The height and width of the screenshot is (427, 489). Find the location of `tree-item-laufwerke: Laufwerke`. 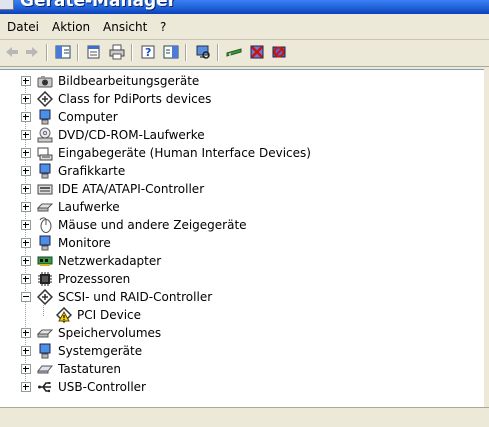

tree-item-laufwerke: Laufwerke is located at coordinates (240, 207).